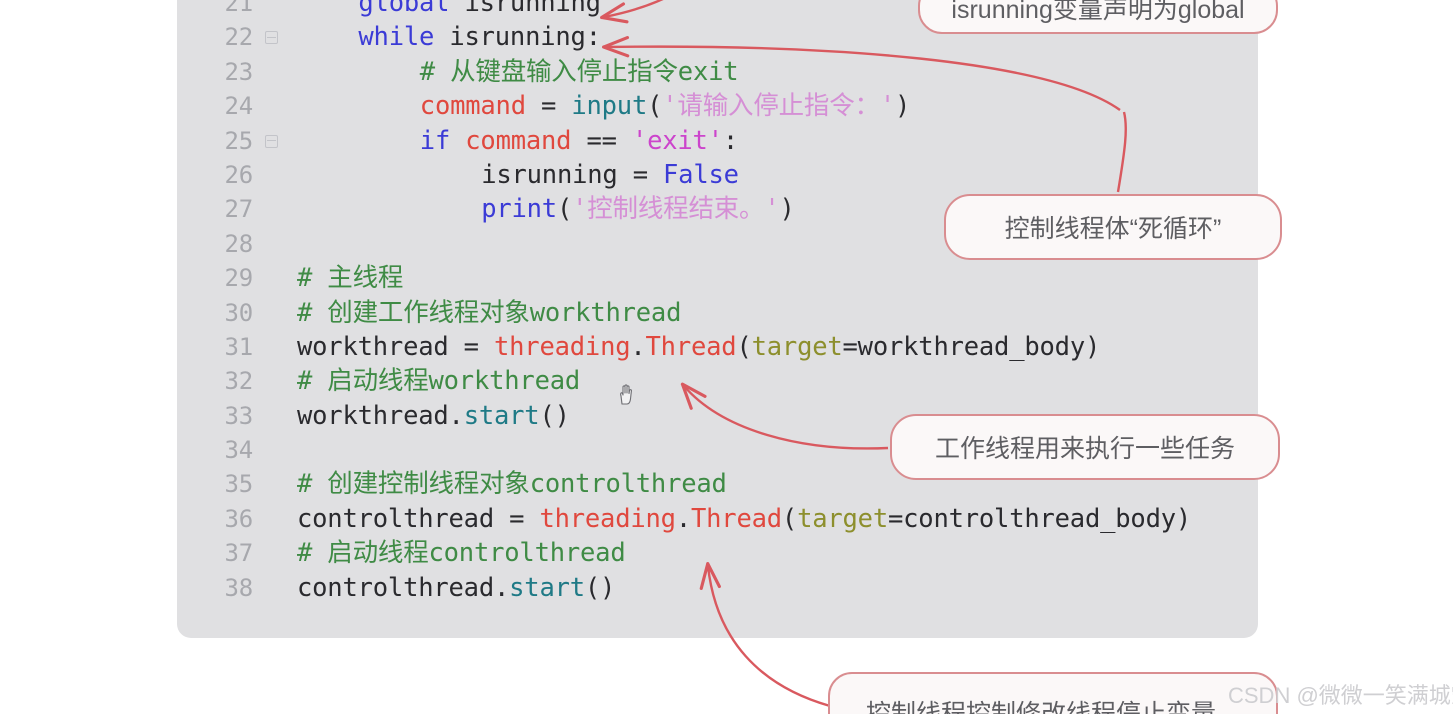  What do you see at coordinates (239, 518) in the screenshot?
I see `line-number: 36` at bounding box center [239, 518].